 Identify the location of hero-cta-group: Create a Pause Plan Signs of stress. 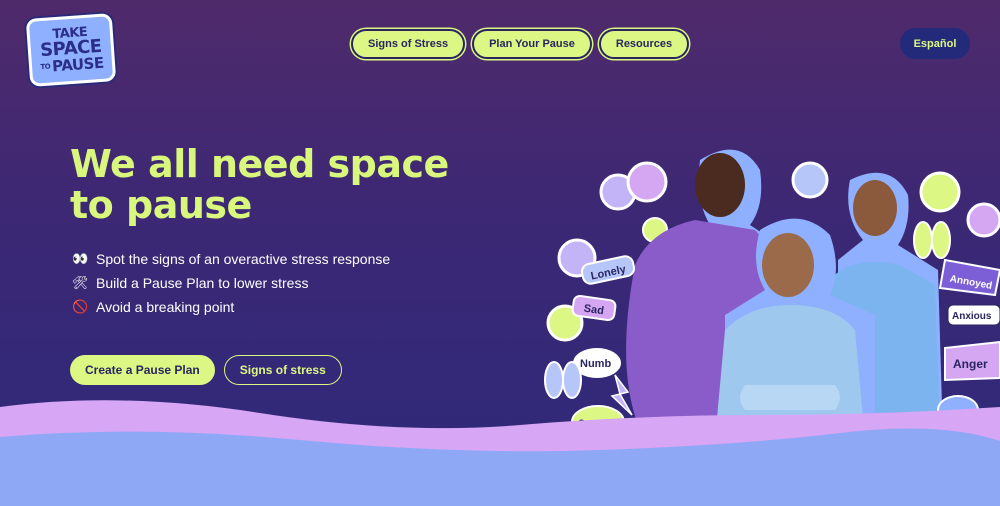
(206, 370).